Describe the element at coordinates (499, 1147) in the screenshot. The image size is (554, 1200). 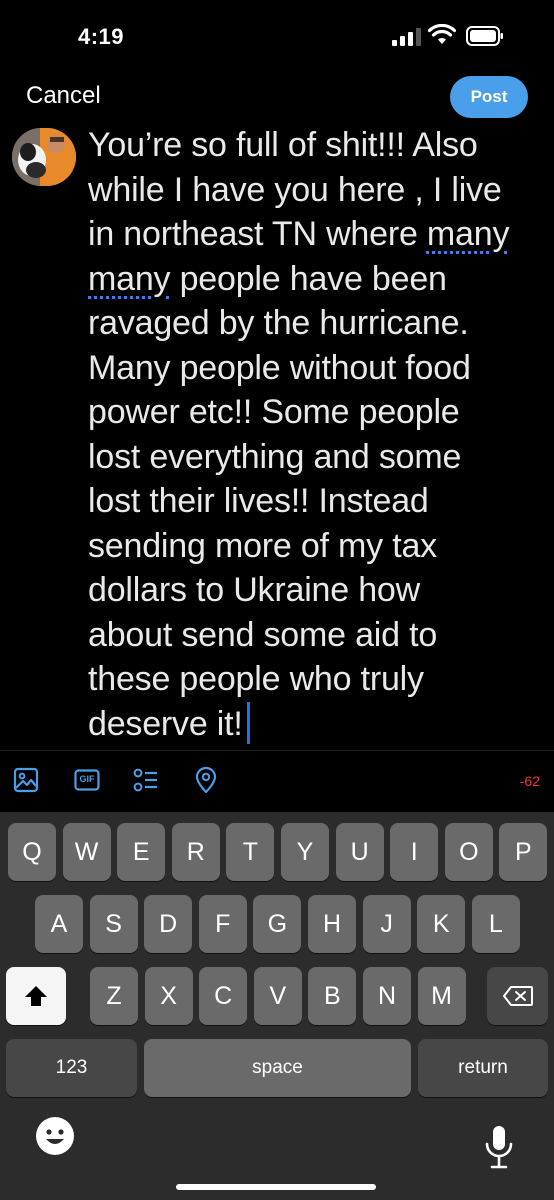
I see `microphone-icon` at that location.